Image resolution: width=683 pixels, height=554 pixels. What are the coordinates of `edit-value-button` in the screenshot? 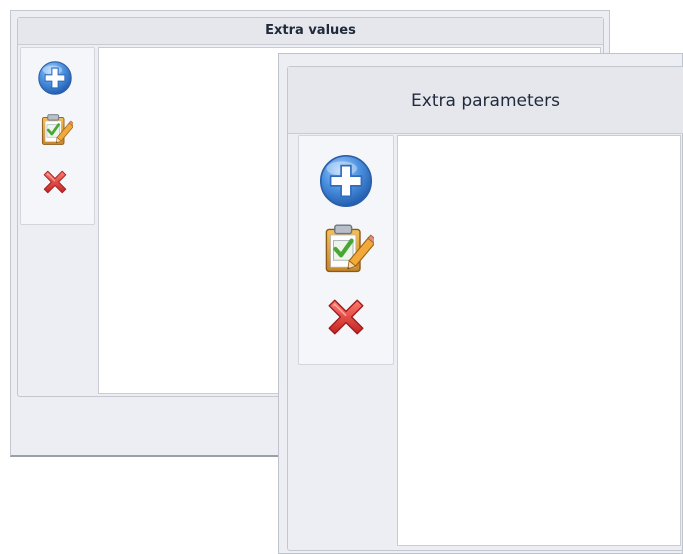 It's located at (55, 130).